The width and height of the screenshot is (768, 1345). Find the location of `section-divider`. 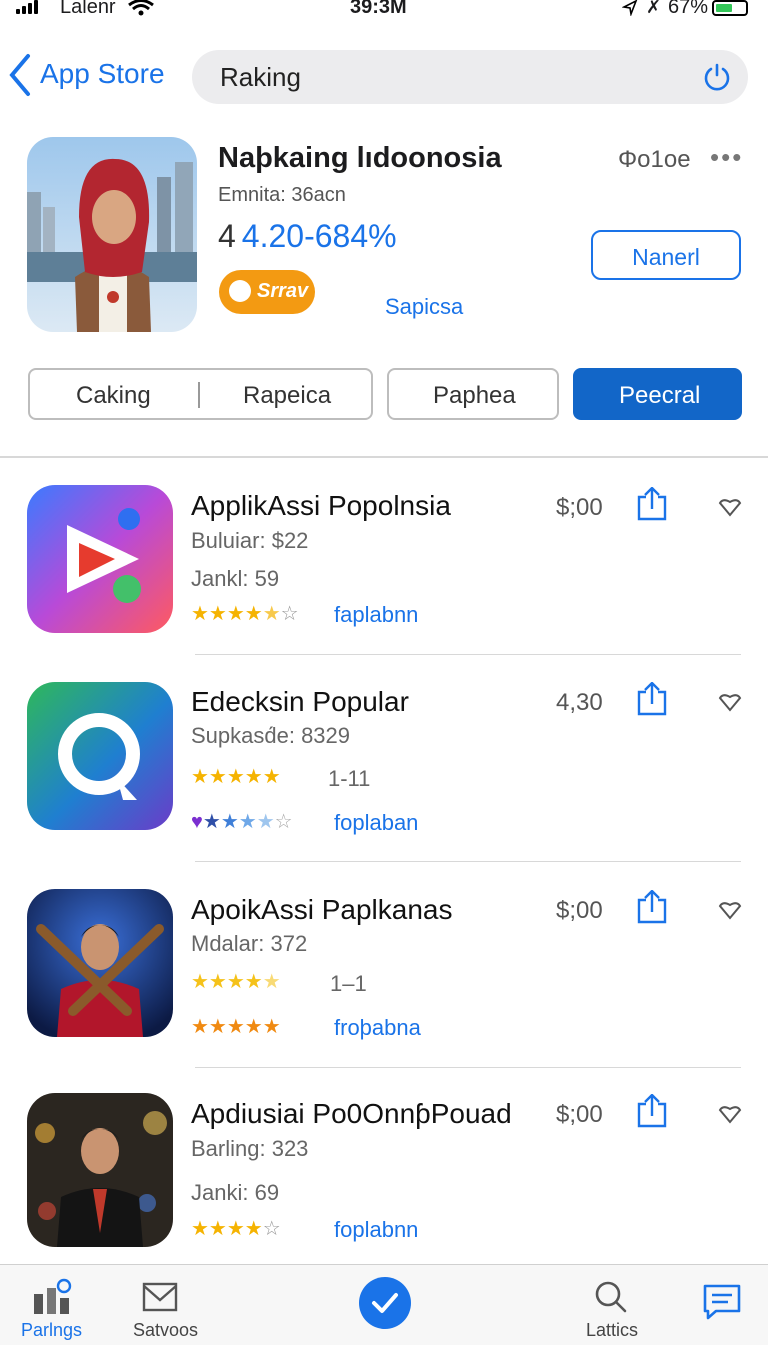

section-divider is located at coordinates (384, 457).